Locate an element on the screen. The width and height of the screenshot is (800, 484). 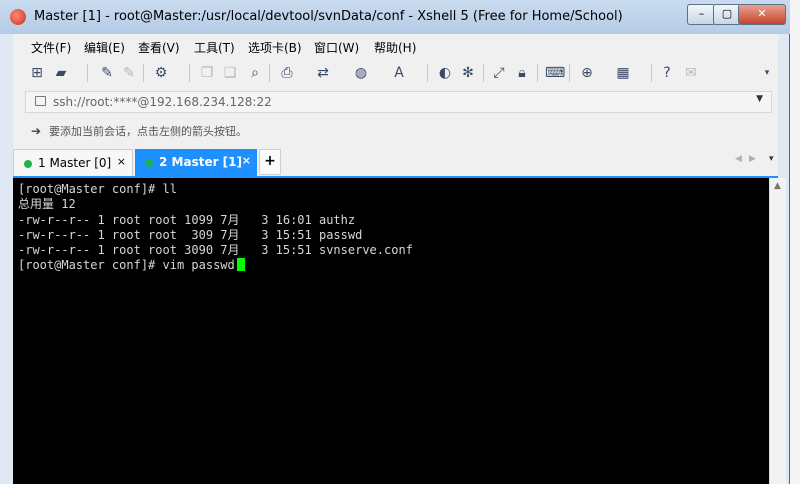
address-field: ssh://root:****@192.168.234.128:22 ▼ is located at coordinates (398, 102).